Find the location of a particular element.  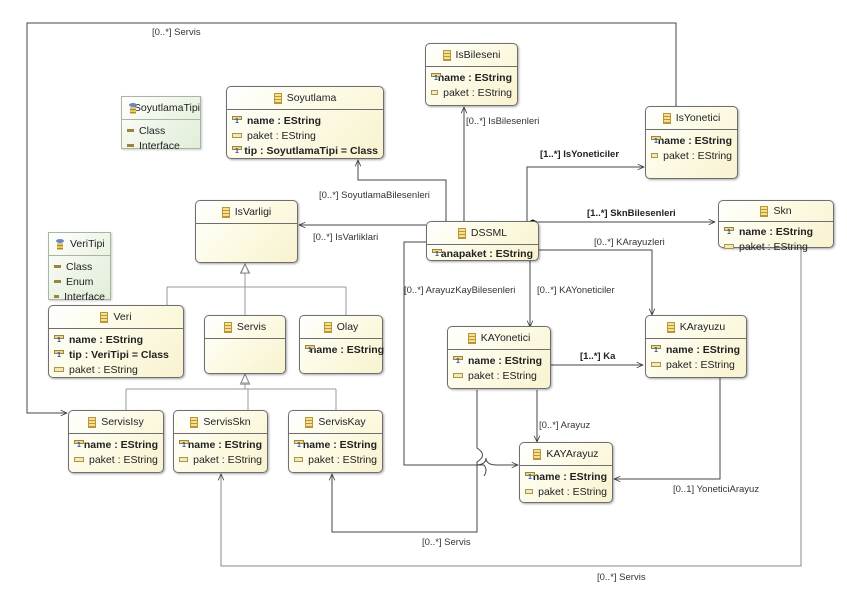

class-name: IsVarligi is located at coordinates (253, 212).